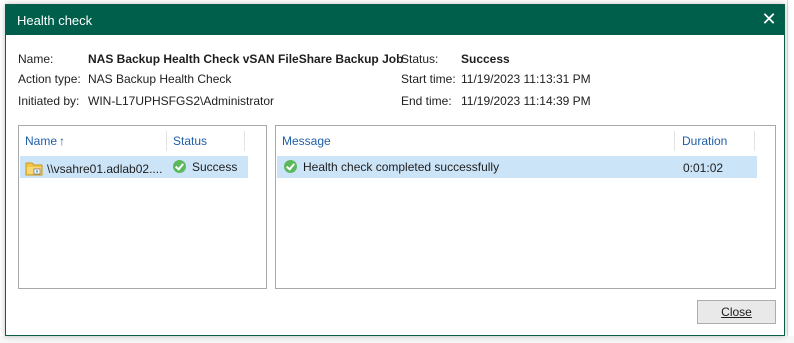 This screenshot has width=794, height=343. I want to click on object-status-text: Success, so click(215, 167).